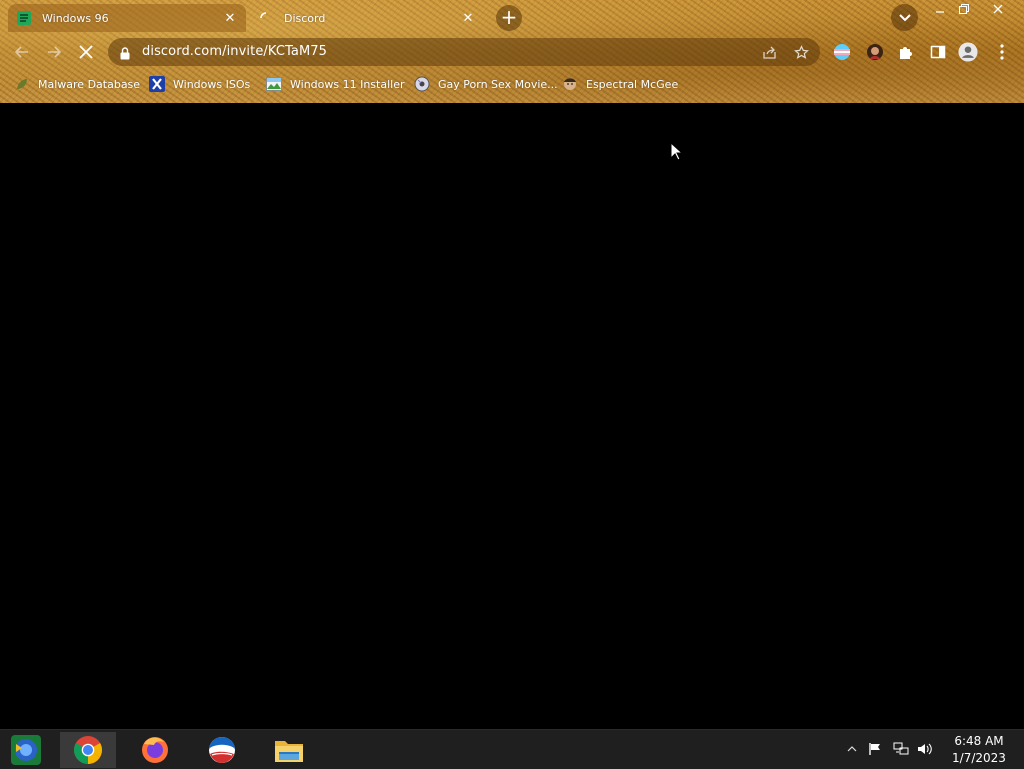 This screenshot has height=769, width=1024. I want to click on tab-title: Discord, so click(305, 18).